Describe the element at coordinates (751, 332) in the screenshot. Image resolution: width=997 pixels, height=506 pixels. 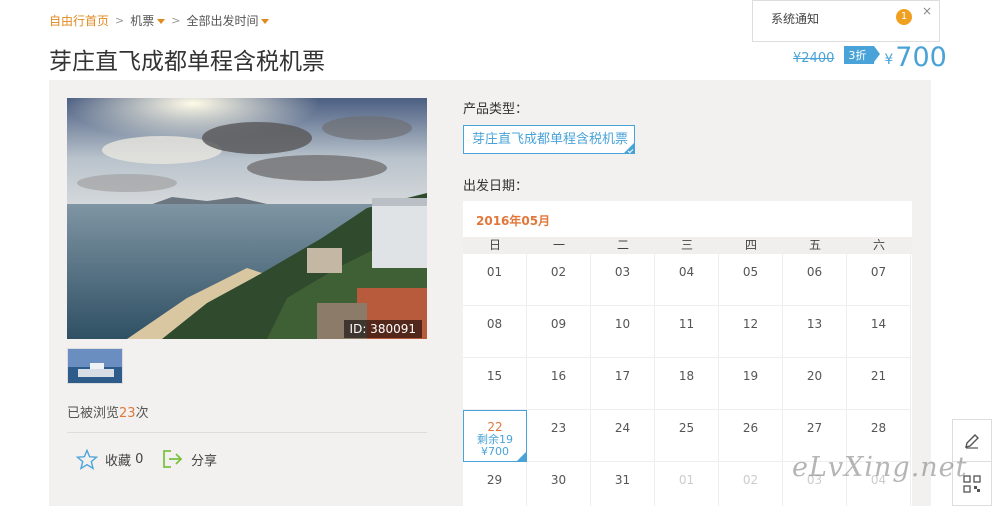
I see `calendar-day: 12` at that location.